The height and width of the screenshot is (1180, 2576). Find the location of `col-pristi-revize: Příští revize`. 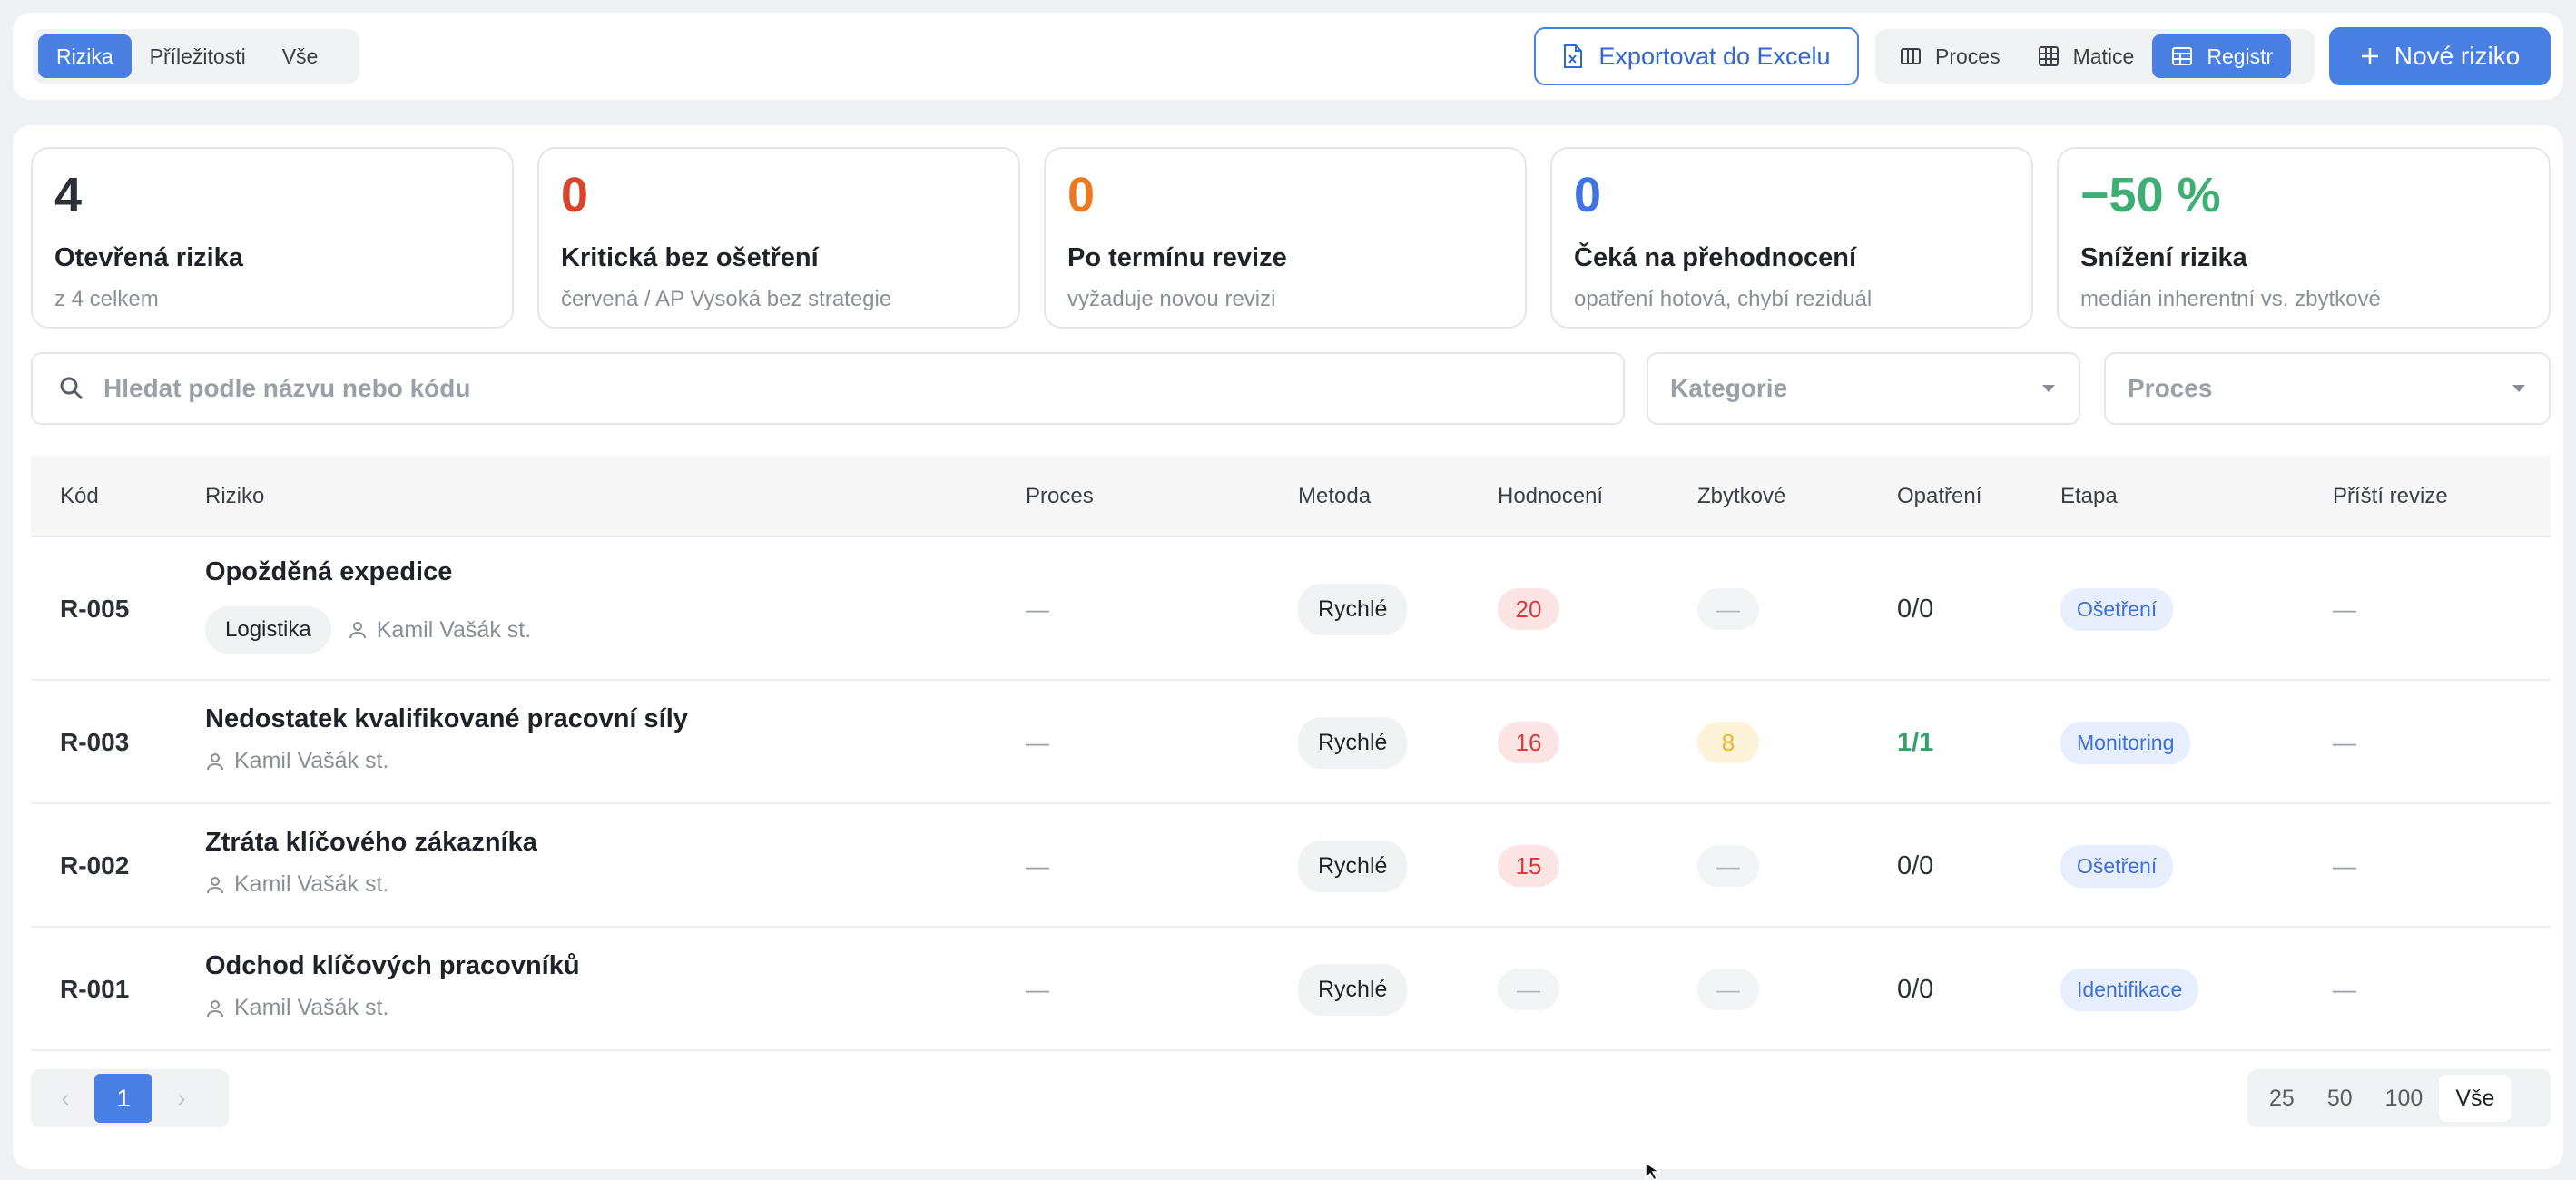

col-pristi-revize: Příští revize is located at coordinates (2390, 496).